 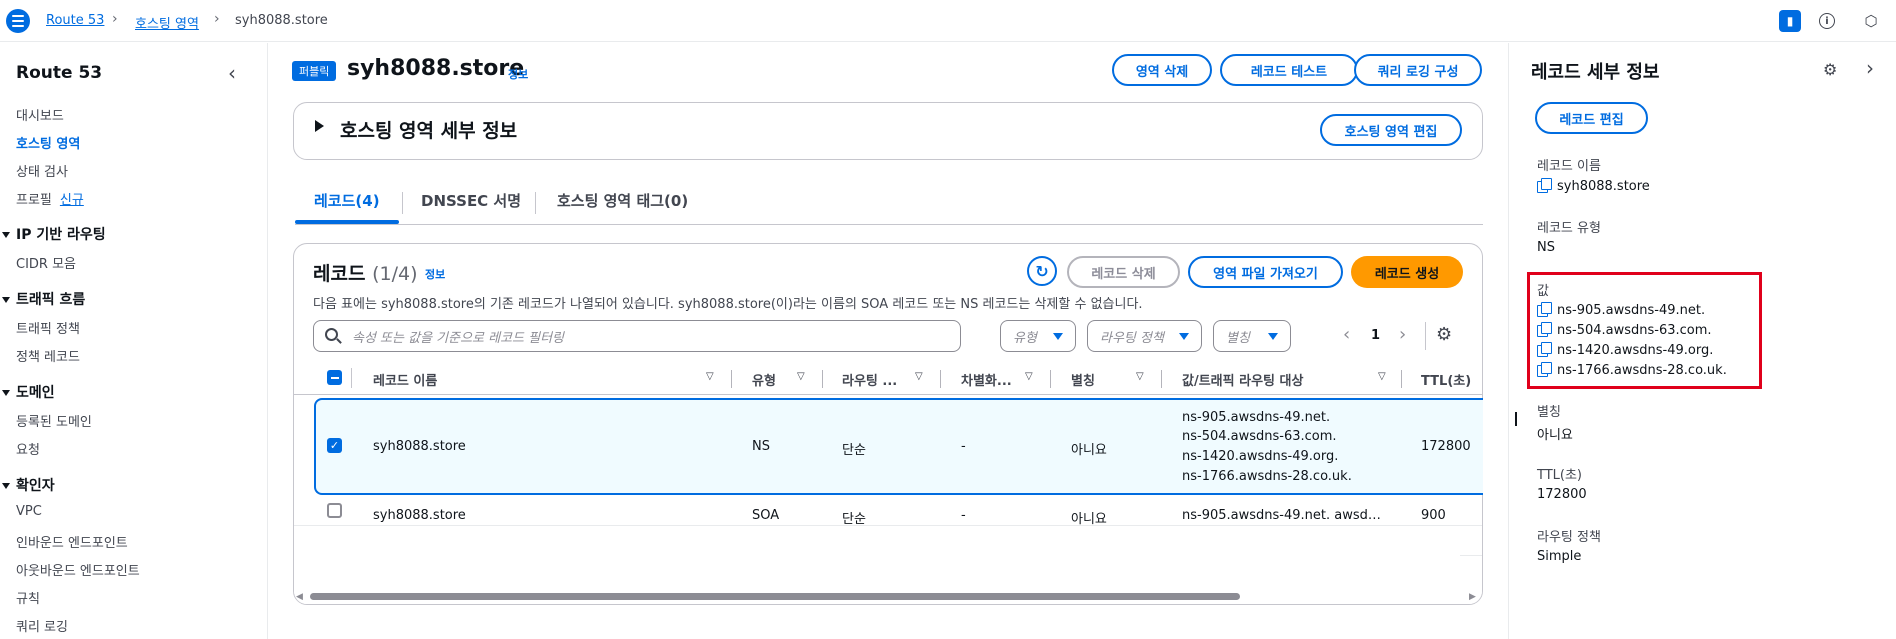 What do you see at coordinates (428, 129) in the screenshot?
I see `hosted-zone-details-title: 호스팅 영역 세부 정보` at bounding box center [428, 129].